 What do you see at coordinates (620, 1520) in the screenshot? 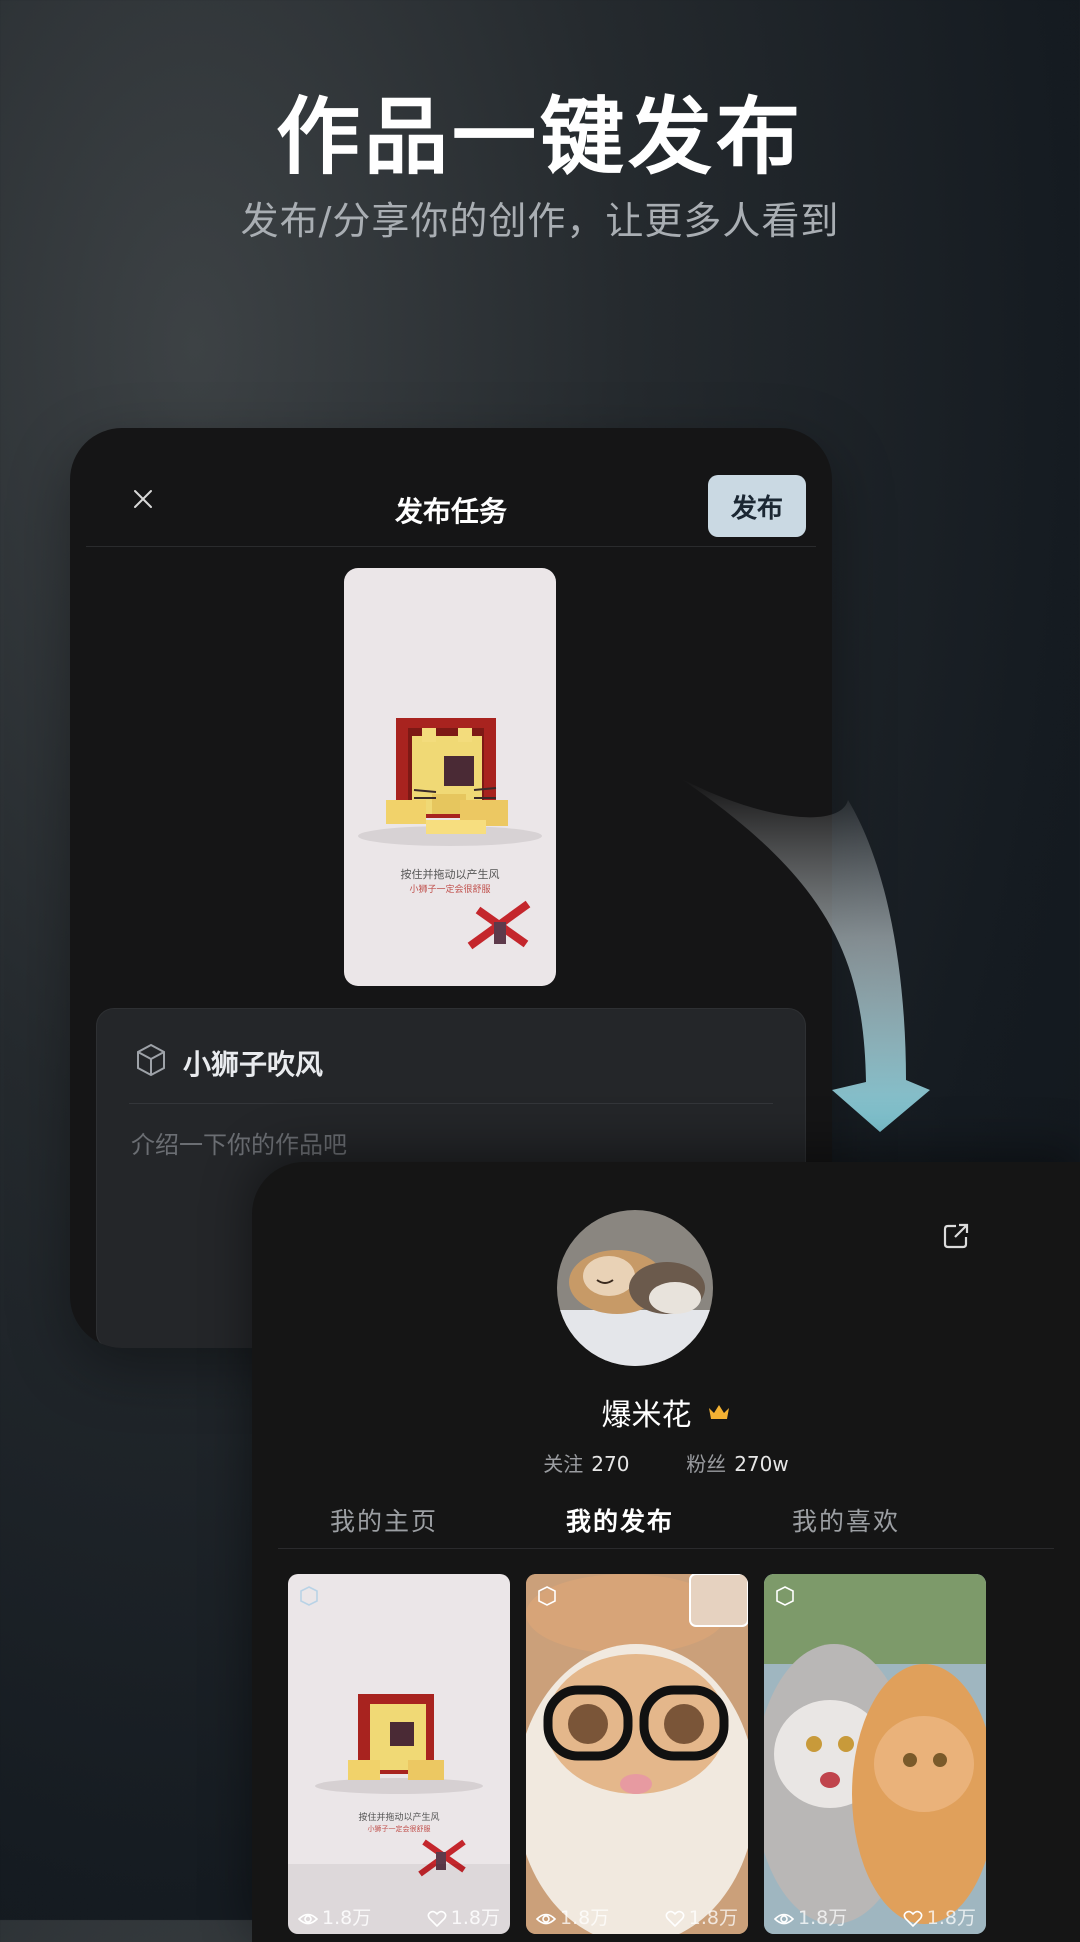
I see `tab-my-posts: 我的发布` at bounding box center [620, 1520].